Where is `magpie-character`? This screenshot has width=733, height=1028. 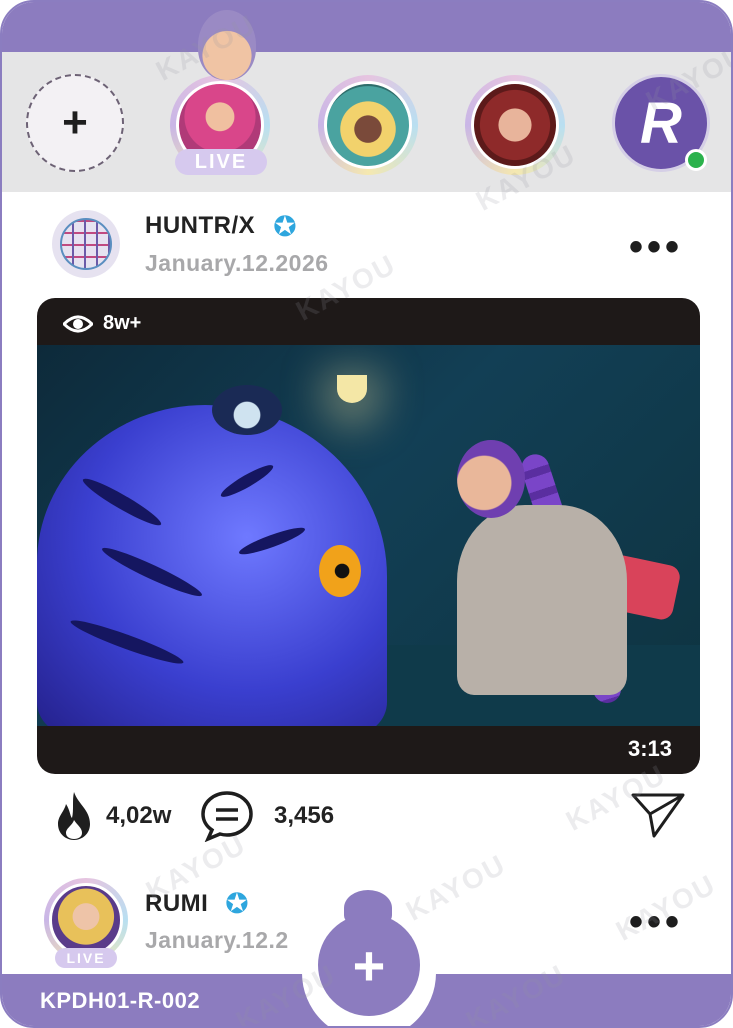
magpie-character is located at coordinates (247, 410).